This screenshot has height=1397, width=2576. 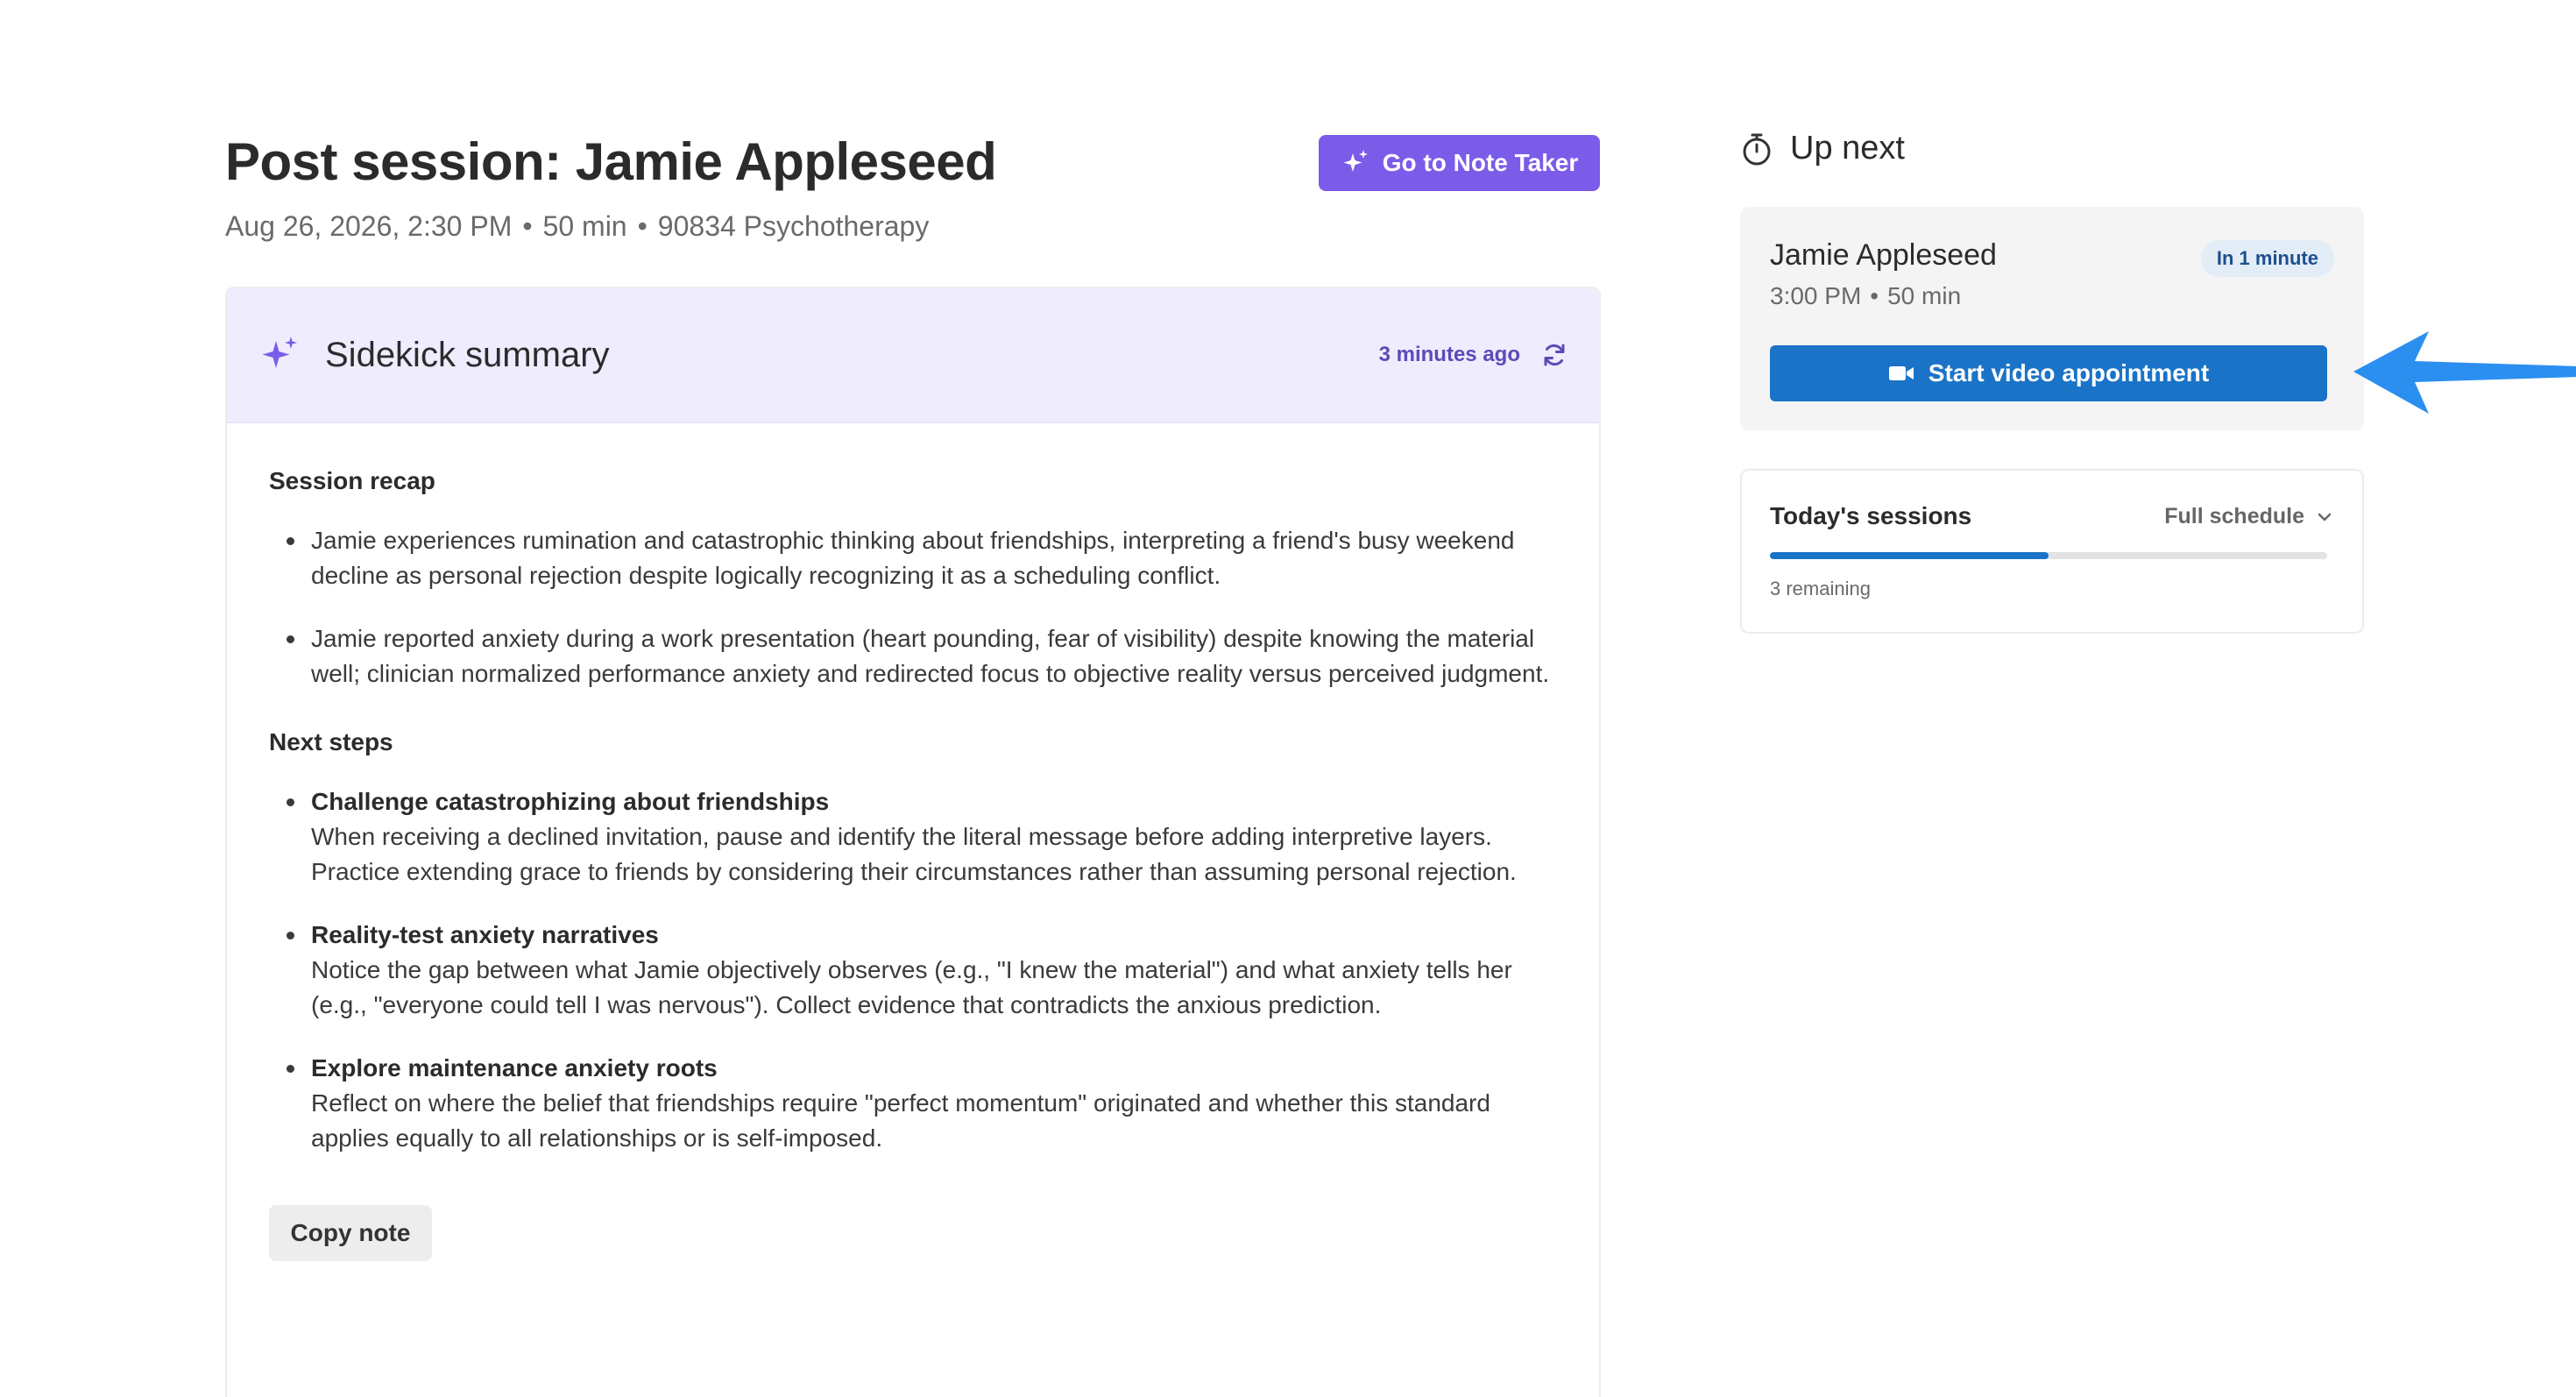 What do you see at coordinates (584, 226) in the screenshot?
I see `session-duration: 50 min` at bounding box center [584, 226].